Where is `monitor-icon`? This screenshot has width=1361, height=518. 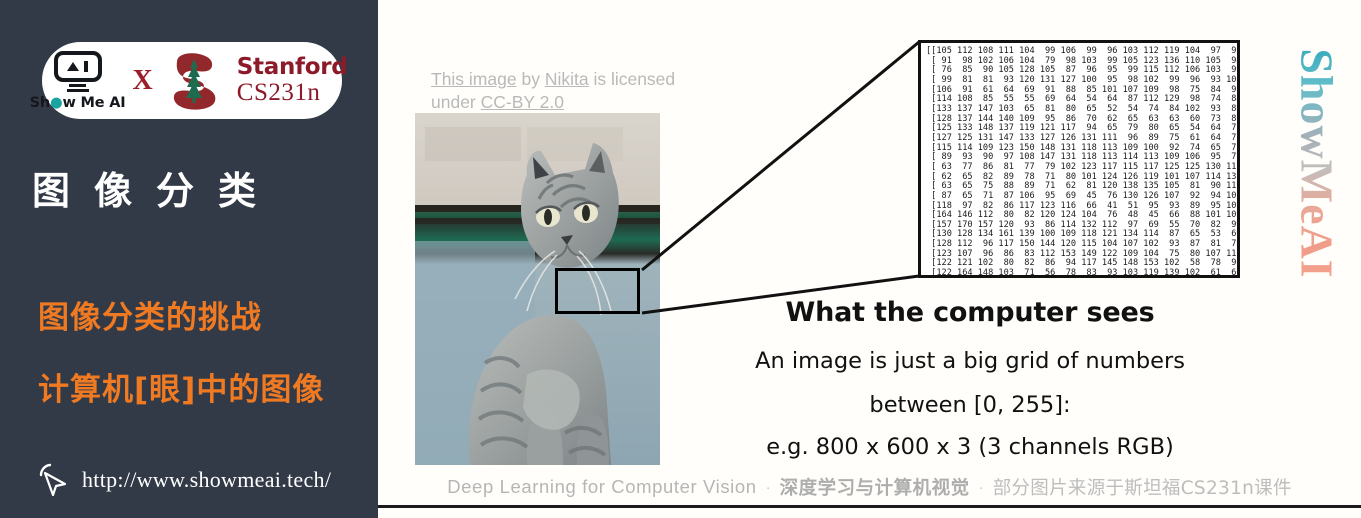 monitor-icon is located at coordinates (77, 66).